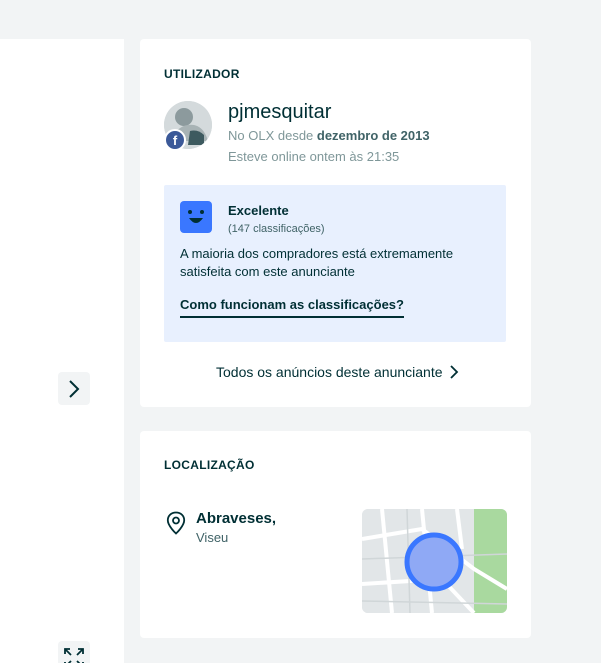  I want to click on member-since-prefix: No OLX desde, so click(272, 135).